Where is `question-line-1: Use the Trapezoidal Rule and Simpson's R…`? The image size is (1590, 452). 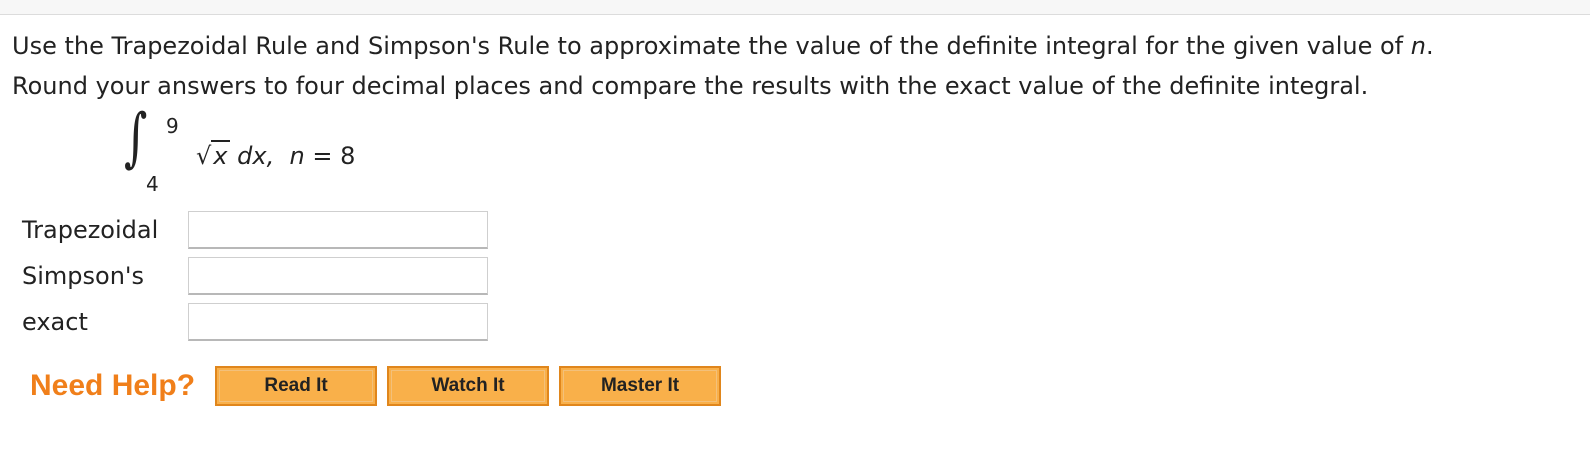
question-line-1: Use the Trapezoidal Rule and Simpson's R… is located at coordinates (792, 46).